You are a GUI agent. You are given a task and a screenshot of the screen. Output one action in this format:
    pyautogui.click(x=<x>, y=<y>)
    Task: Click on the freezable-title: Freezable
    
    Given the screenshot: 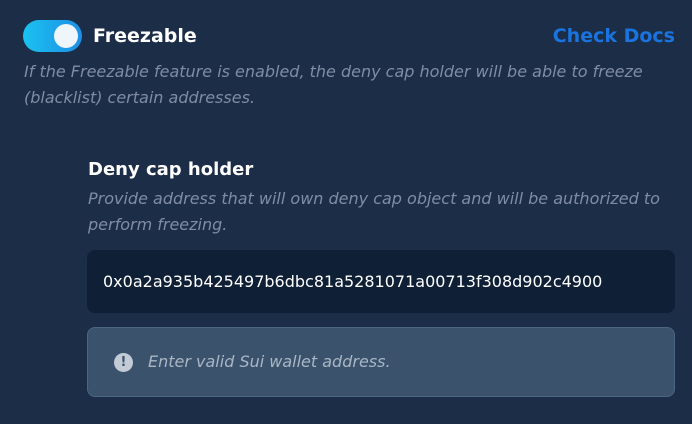 What is the action you would take?
    pyautogui.click(x=145, y=36)
    